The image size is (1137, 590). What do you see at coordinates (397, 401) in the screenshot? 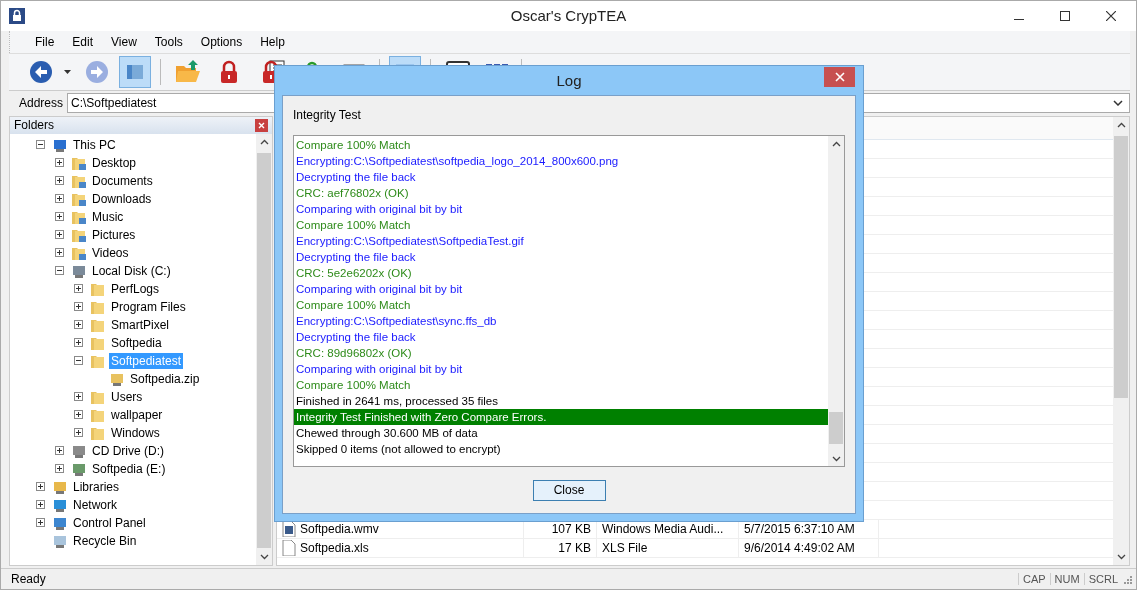
I see `log-line: Finished in 2641 ms, processed 35 files` at bounding box center [397, 401].